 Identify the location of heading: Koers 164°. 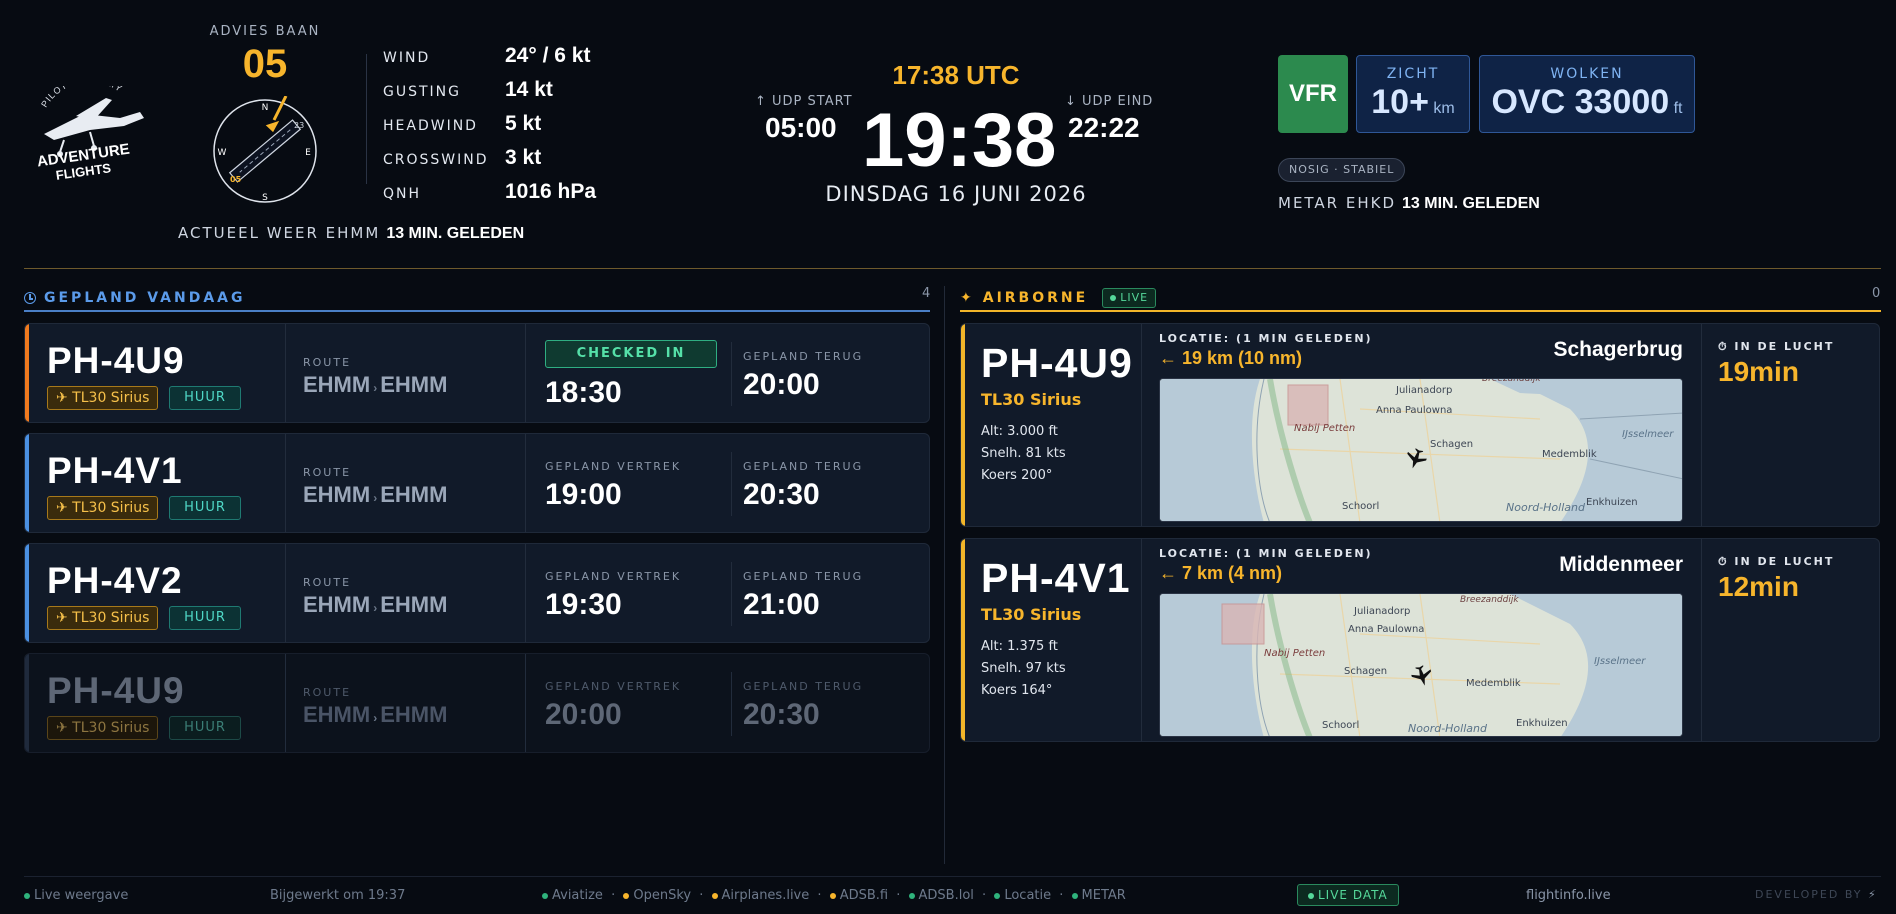
(1017, 690).